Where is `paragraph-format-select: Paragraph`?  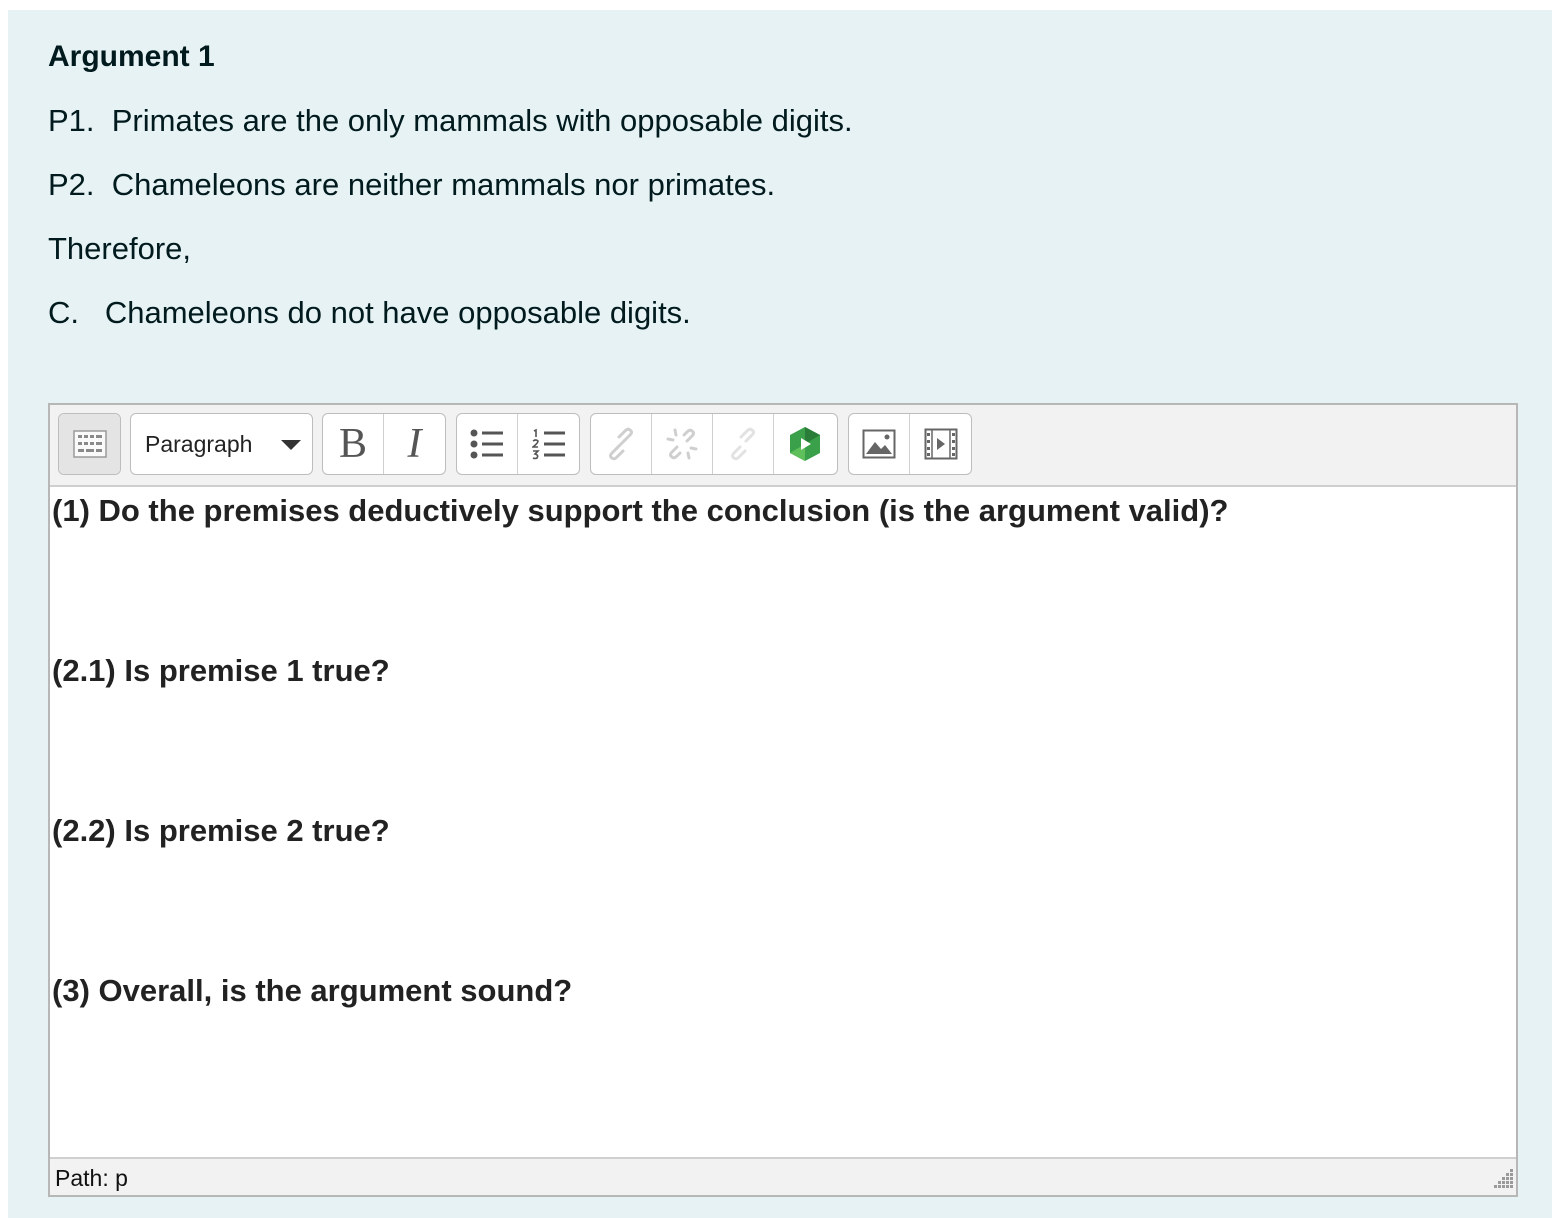
paragraph-format-select: Paragraph is located at coordinates (221, 444).